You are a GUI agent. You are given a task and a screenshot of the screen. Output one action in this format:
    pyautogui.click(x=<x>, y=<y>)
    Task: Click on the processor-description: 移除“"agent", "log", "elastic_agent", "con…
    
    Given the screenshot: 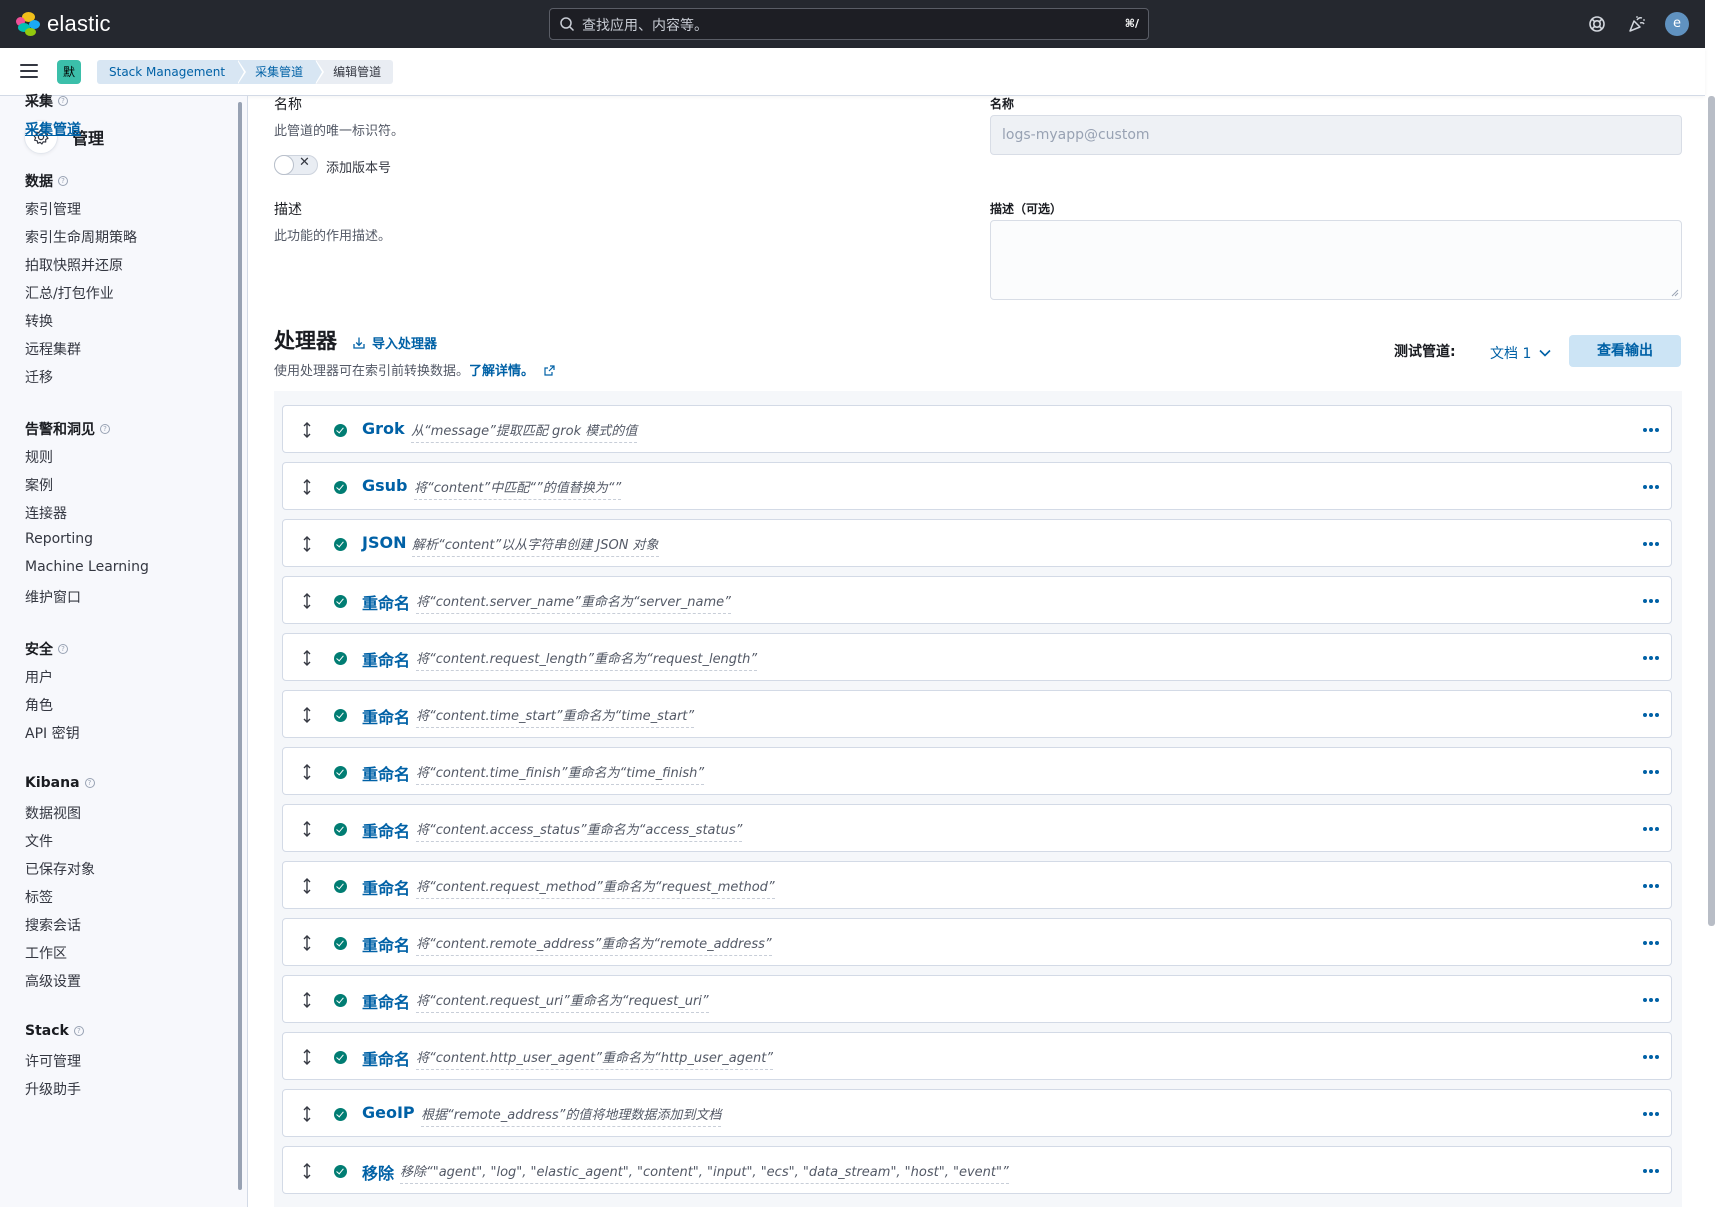 What is the action you would take?
    pyautogui.click(x=704, y=1172)
    